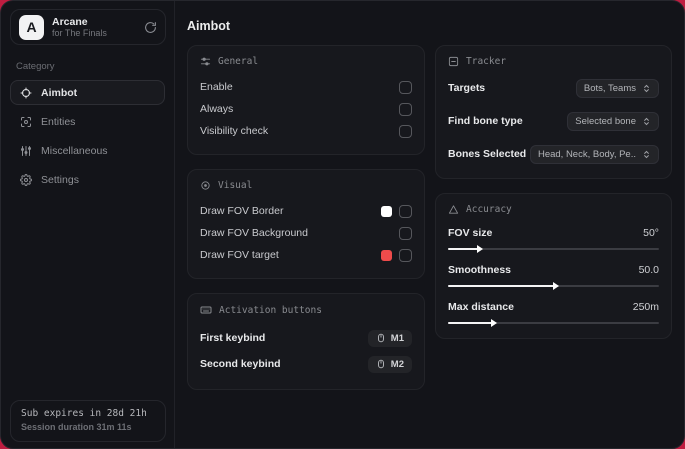 This screenshot has height=449, width=685. I want to click on always-checkbox, so click(405, 109).